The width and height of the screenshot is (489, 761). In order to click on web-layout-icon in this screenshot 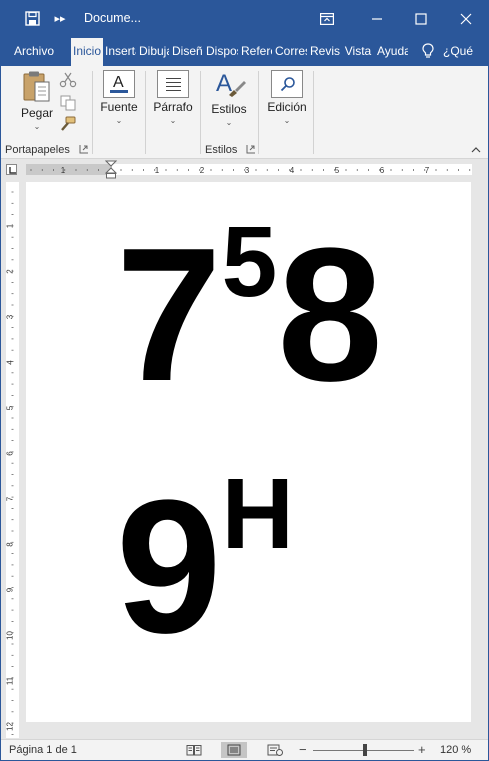, I will do `click(275, 750)`.